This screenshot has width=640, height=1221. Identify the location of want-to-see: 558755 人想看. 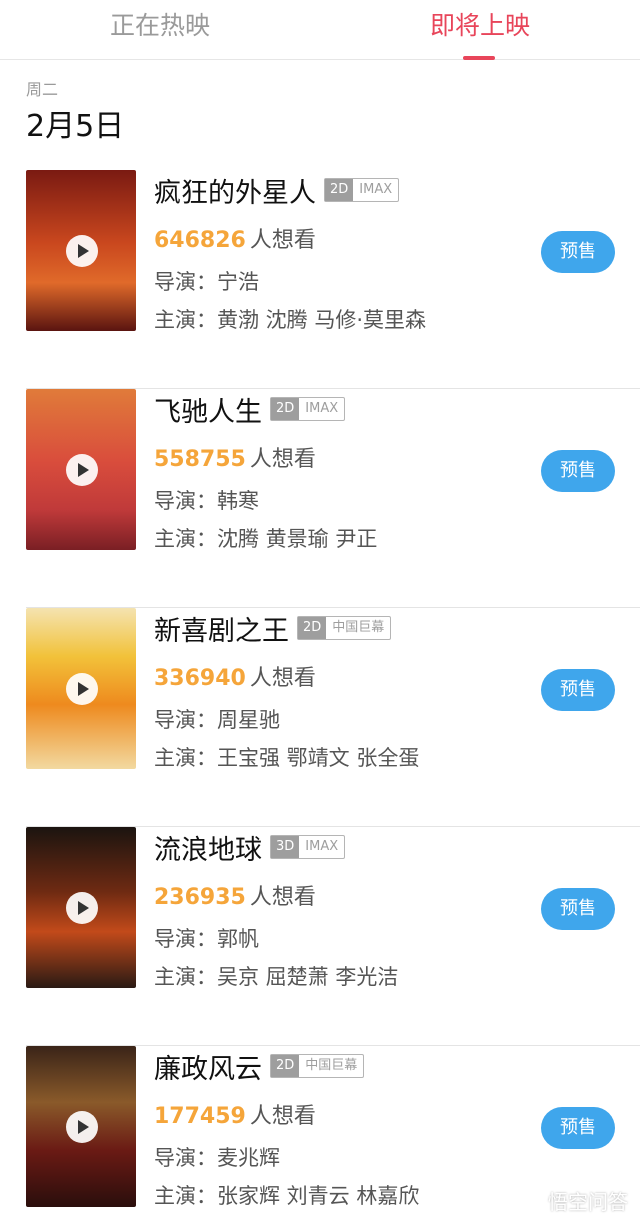
(235, 457).